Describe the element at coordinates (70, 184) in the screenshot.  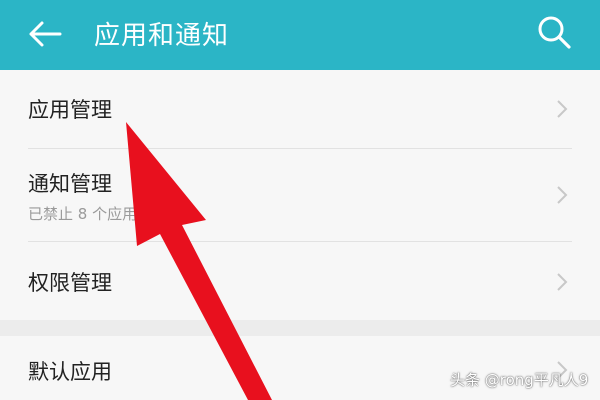
I see `list-item-label: 通知管理` at that location.